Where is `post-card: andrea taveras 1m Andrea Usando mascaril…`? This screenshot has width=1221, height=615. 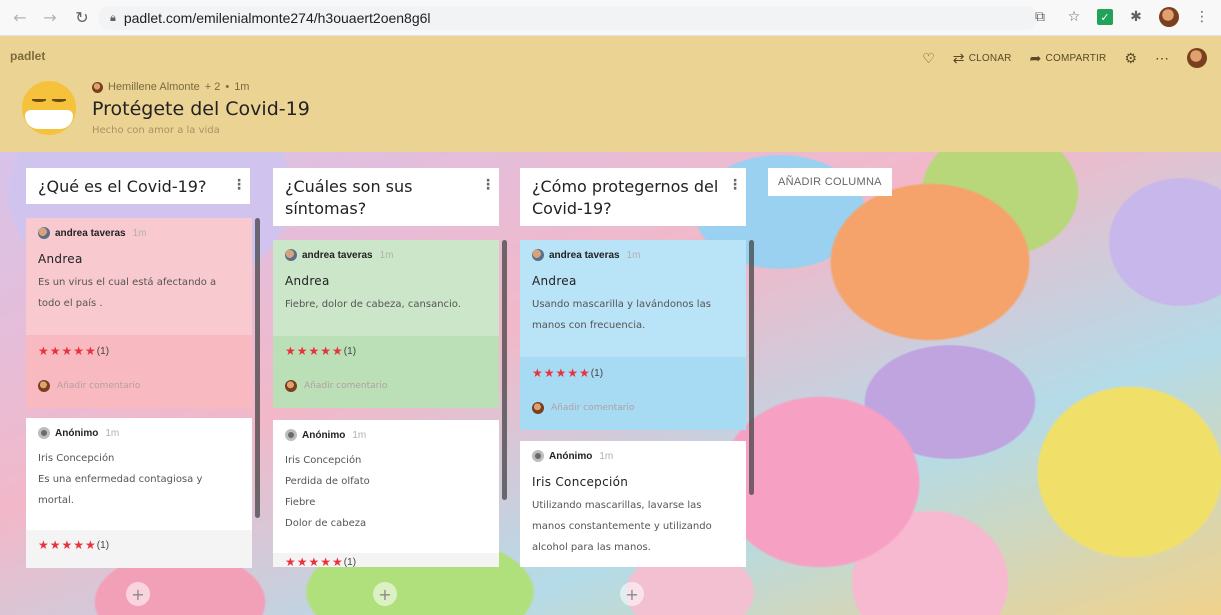
post-card: andrea taveras 1m Andrea Usando mascaril… is located at coordinates (633, 335).